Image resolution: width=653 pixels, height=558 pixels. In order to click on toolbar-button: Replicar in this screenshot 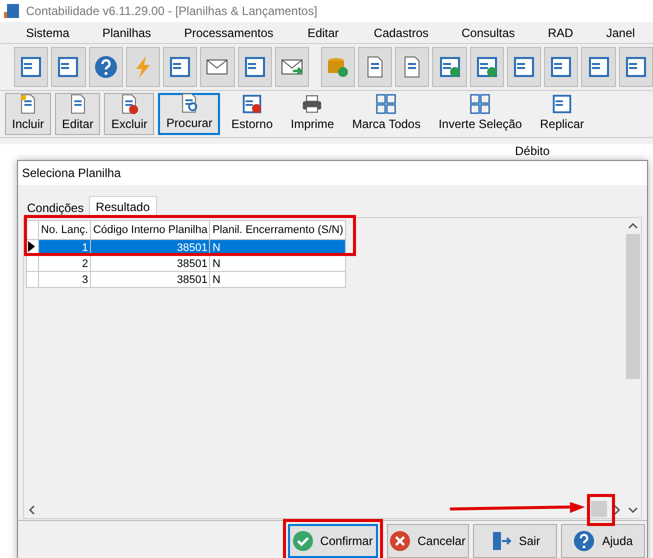, I will do `click(561, 114)`.